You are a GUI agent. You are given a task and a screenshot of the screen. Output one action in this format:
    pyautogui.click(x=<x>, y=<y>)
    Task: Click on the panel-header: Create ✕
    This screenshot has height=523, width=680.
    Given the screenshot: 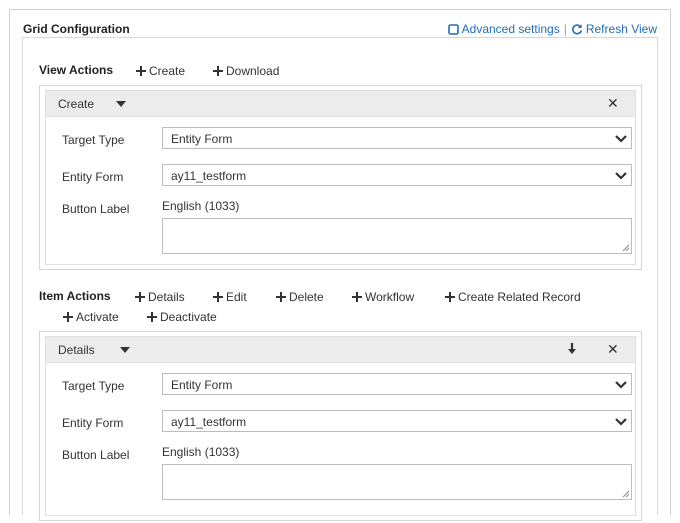 What is the action you would take?
    pyautogui.click(x=340, y=103)
    